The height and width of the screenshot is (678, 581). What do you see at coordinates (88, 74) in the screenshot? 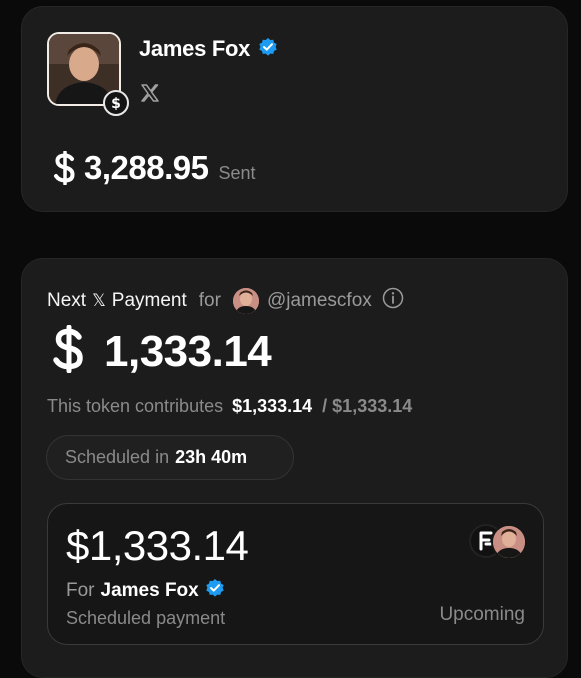
I see `profile-avatar-wrap: $` at bounding box center [88, 74].